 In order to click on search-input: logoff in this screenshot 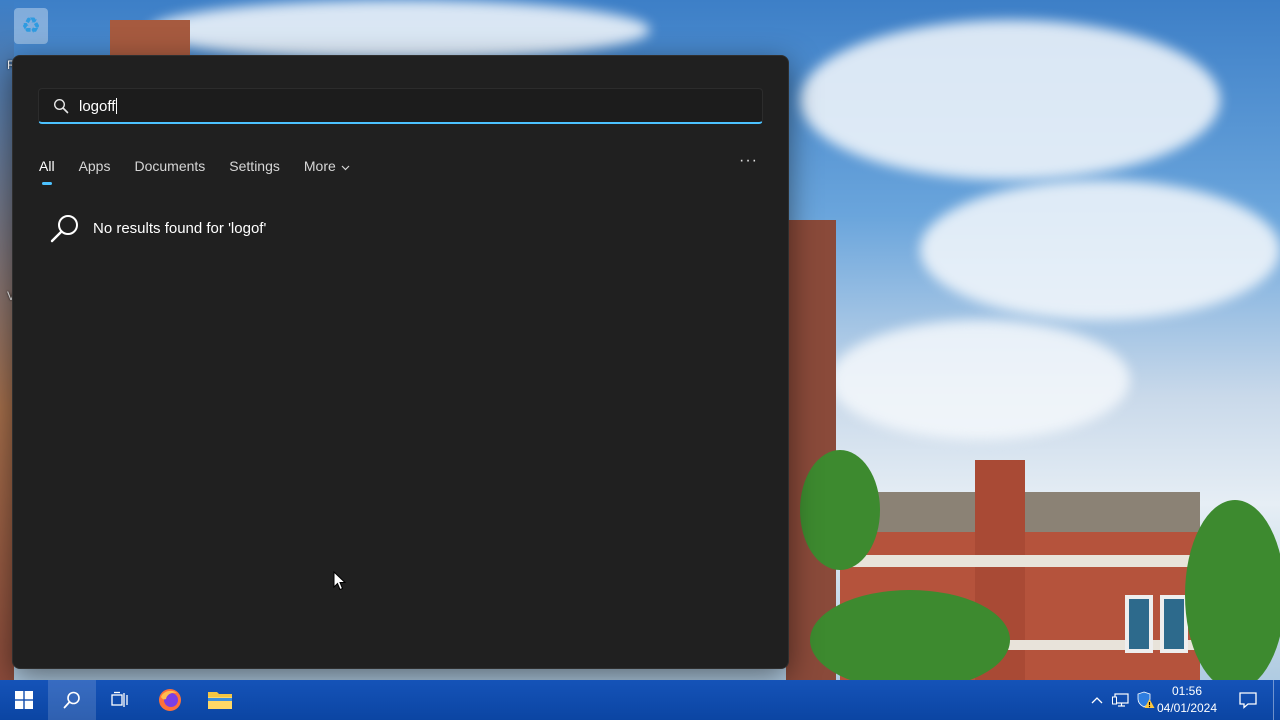, I will do `click(404, 107)`.